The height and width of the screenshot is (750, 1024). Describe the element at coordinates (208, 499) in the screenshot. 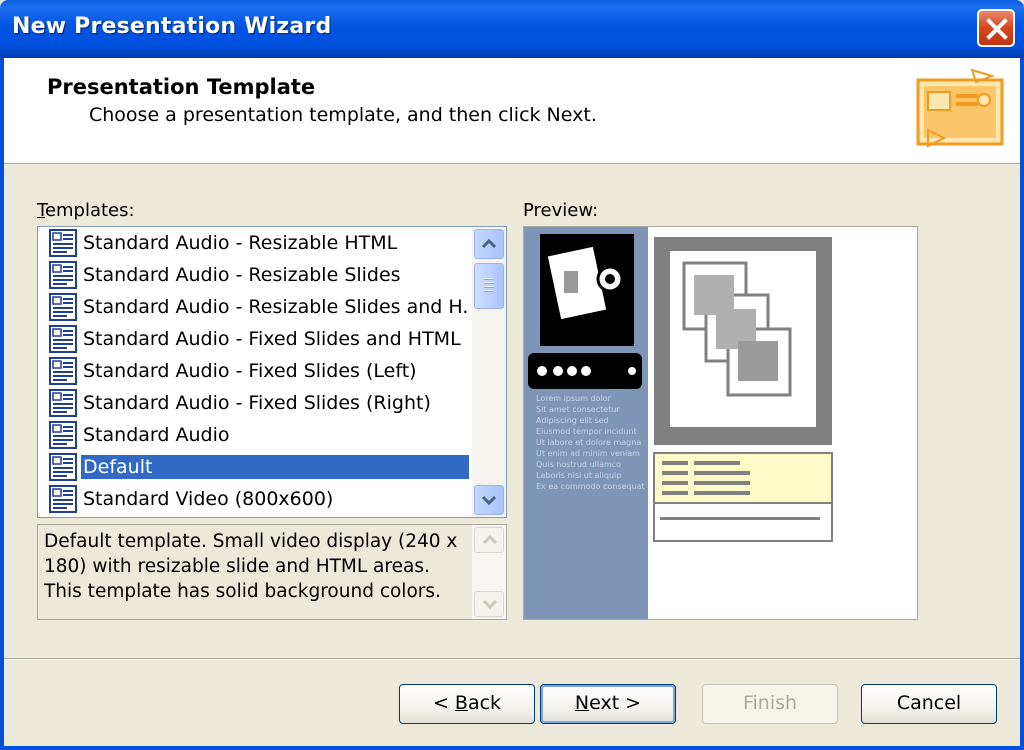

I see `list-item-label: Standard Video (800x600)` at that location.